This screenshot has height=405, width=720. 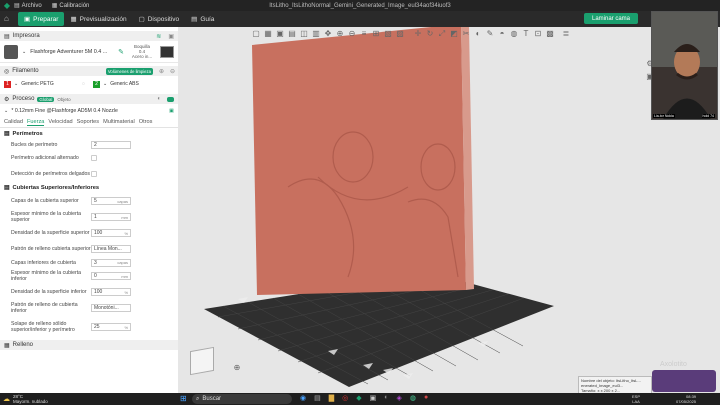 What do you see at coordinates (317, 398) in the screenshot?
I see `file-explorer-icon: ▤` at bounding box center [317, 398].